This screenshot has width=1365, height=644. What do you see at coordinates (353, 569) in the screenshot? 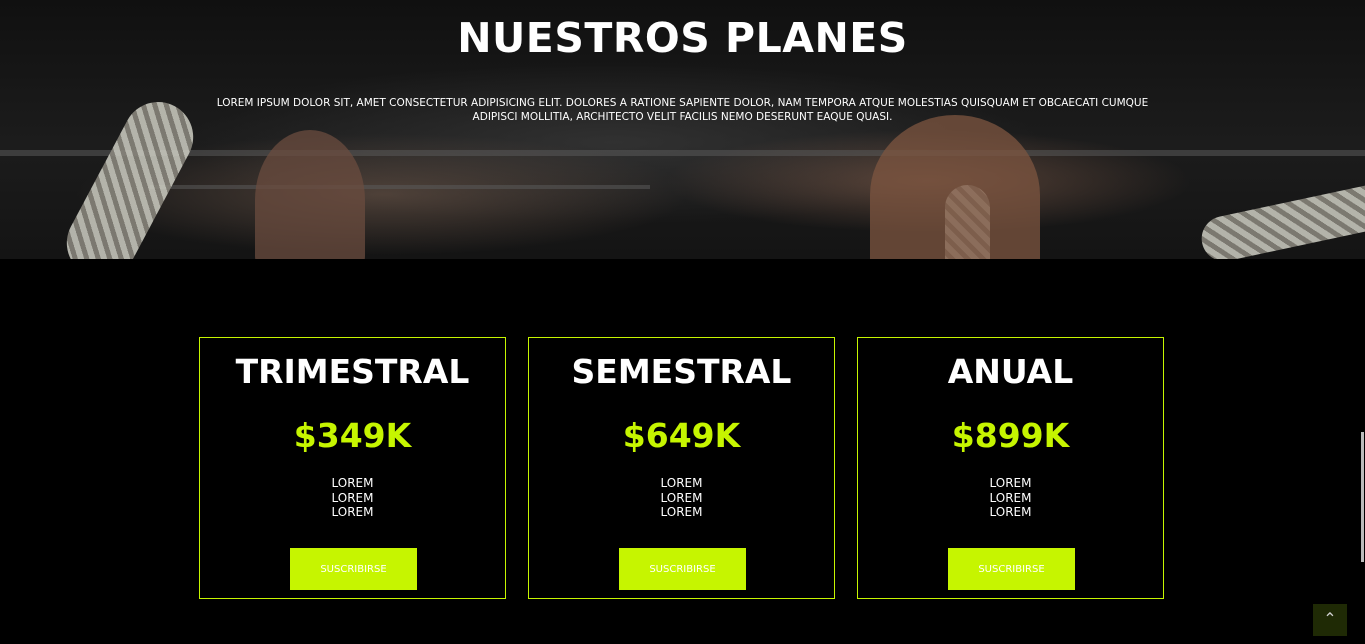
I see `subscribe-button-trimestral: SUSCRIBIRSE` at bounding box center [353, 569].